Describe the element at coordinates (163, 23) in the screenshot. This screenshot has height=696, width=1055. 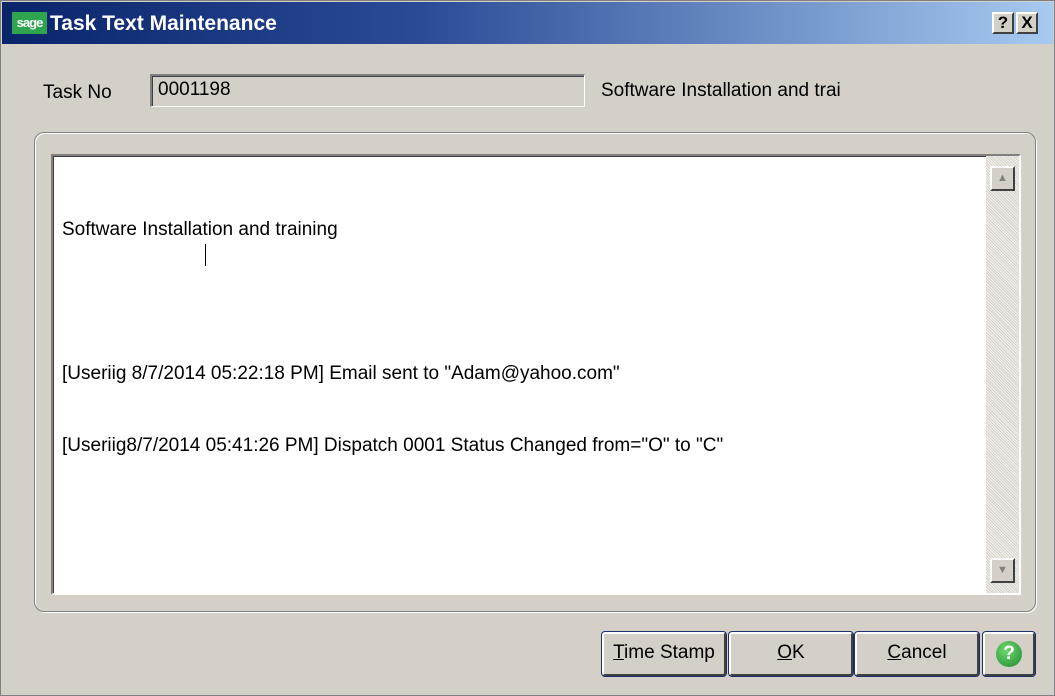
I see `window-title: Task Text Maintenance` at that location.